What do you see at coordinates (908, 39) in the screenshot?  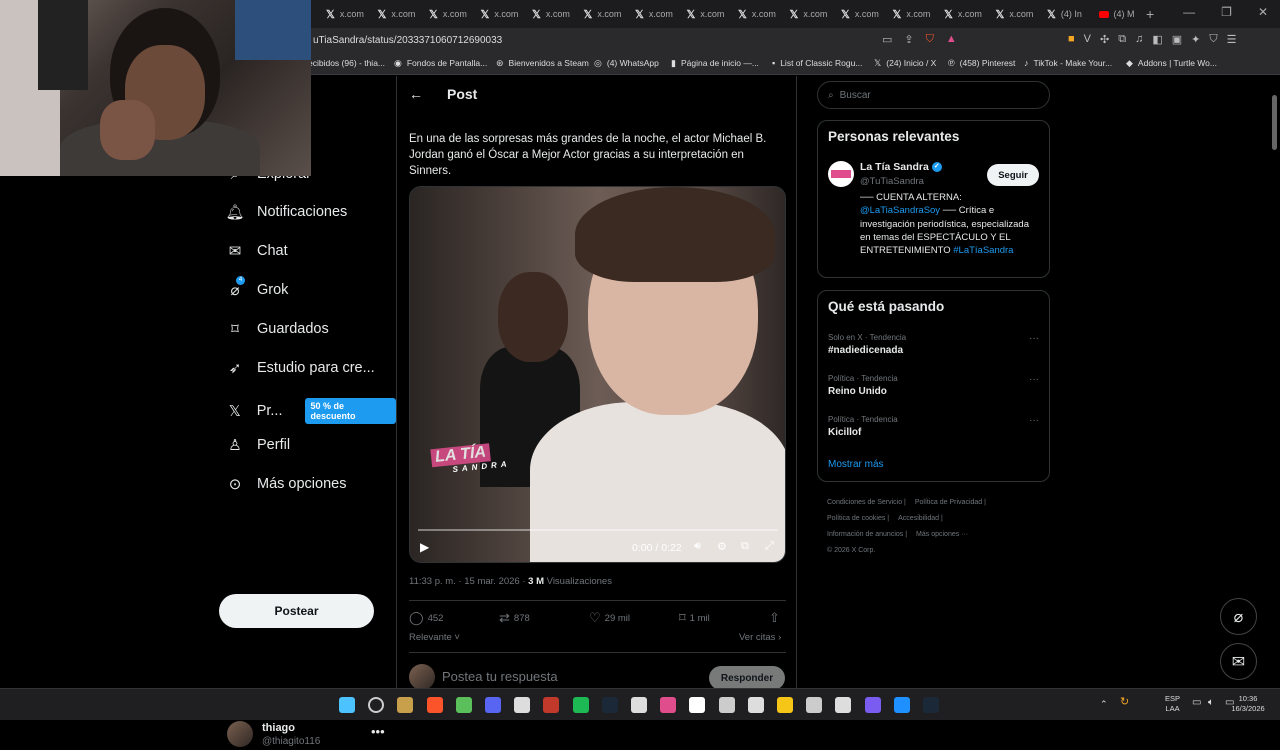 I see `share-icon: ⇪` at bounding box center [908, 39].